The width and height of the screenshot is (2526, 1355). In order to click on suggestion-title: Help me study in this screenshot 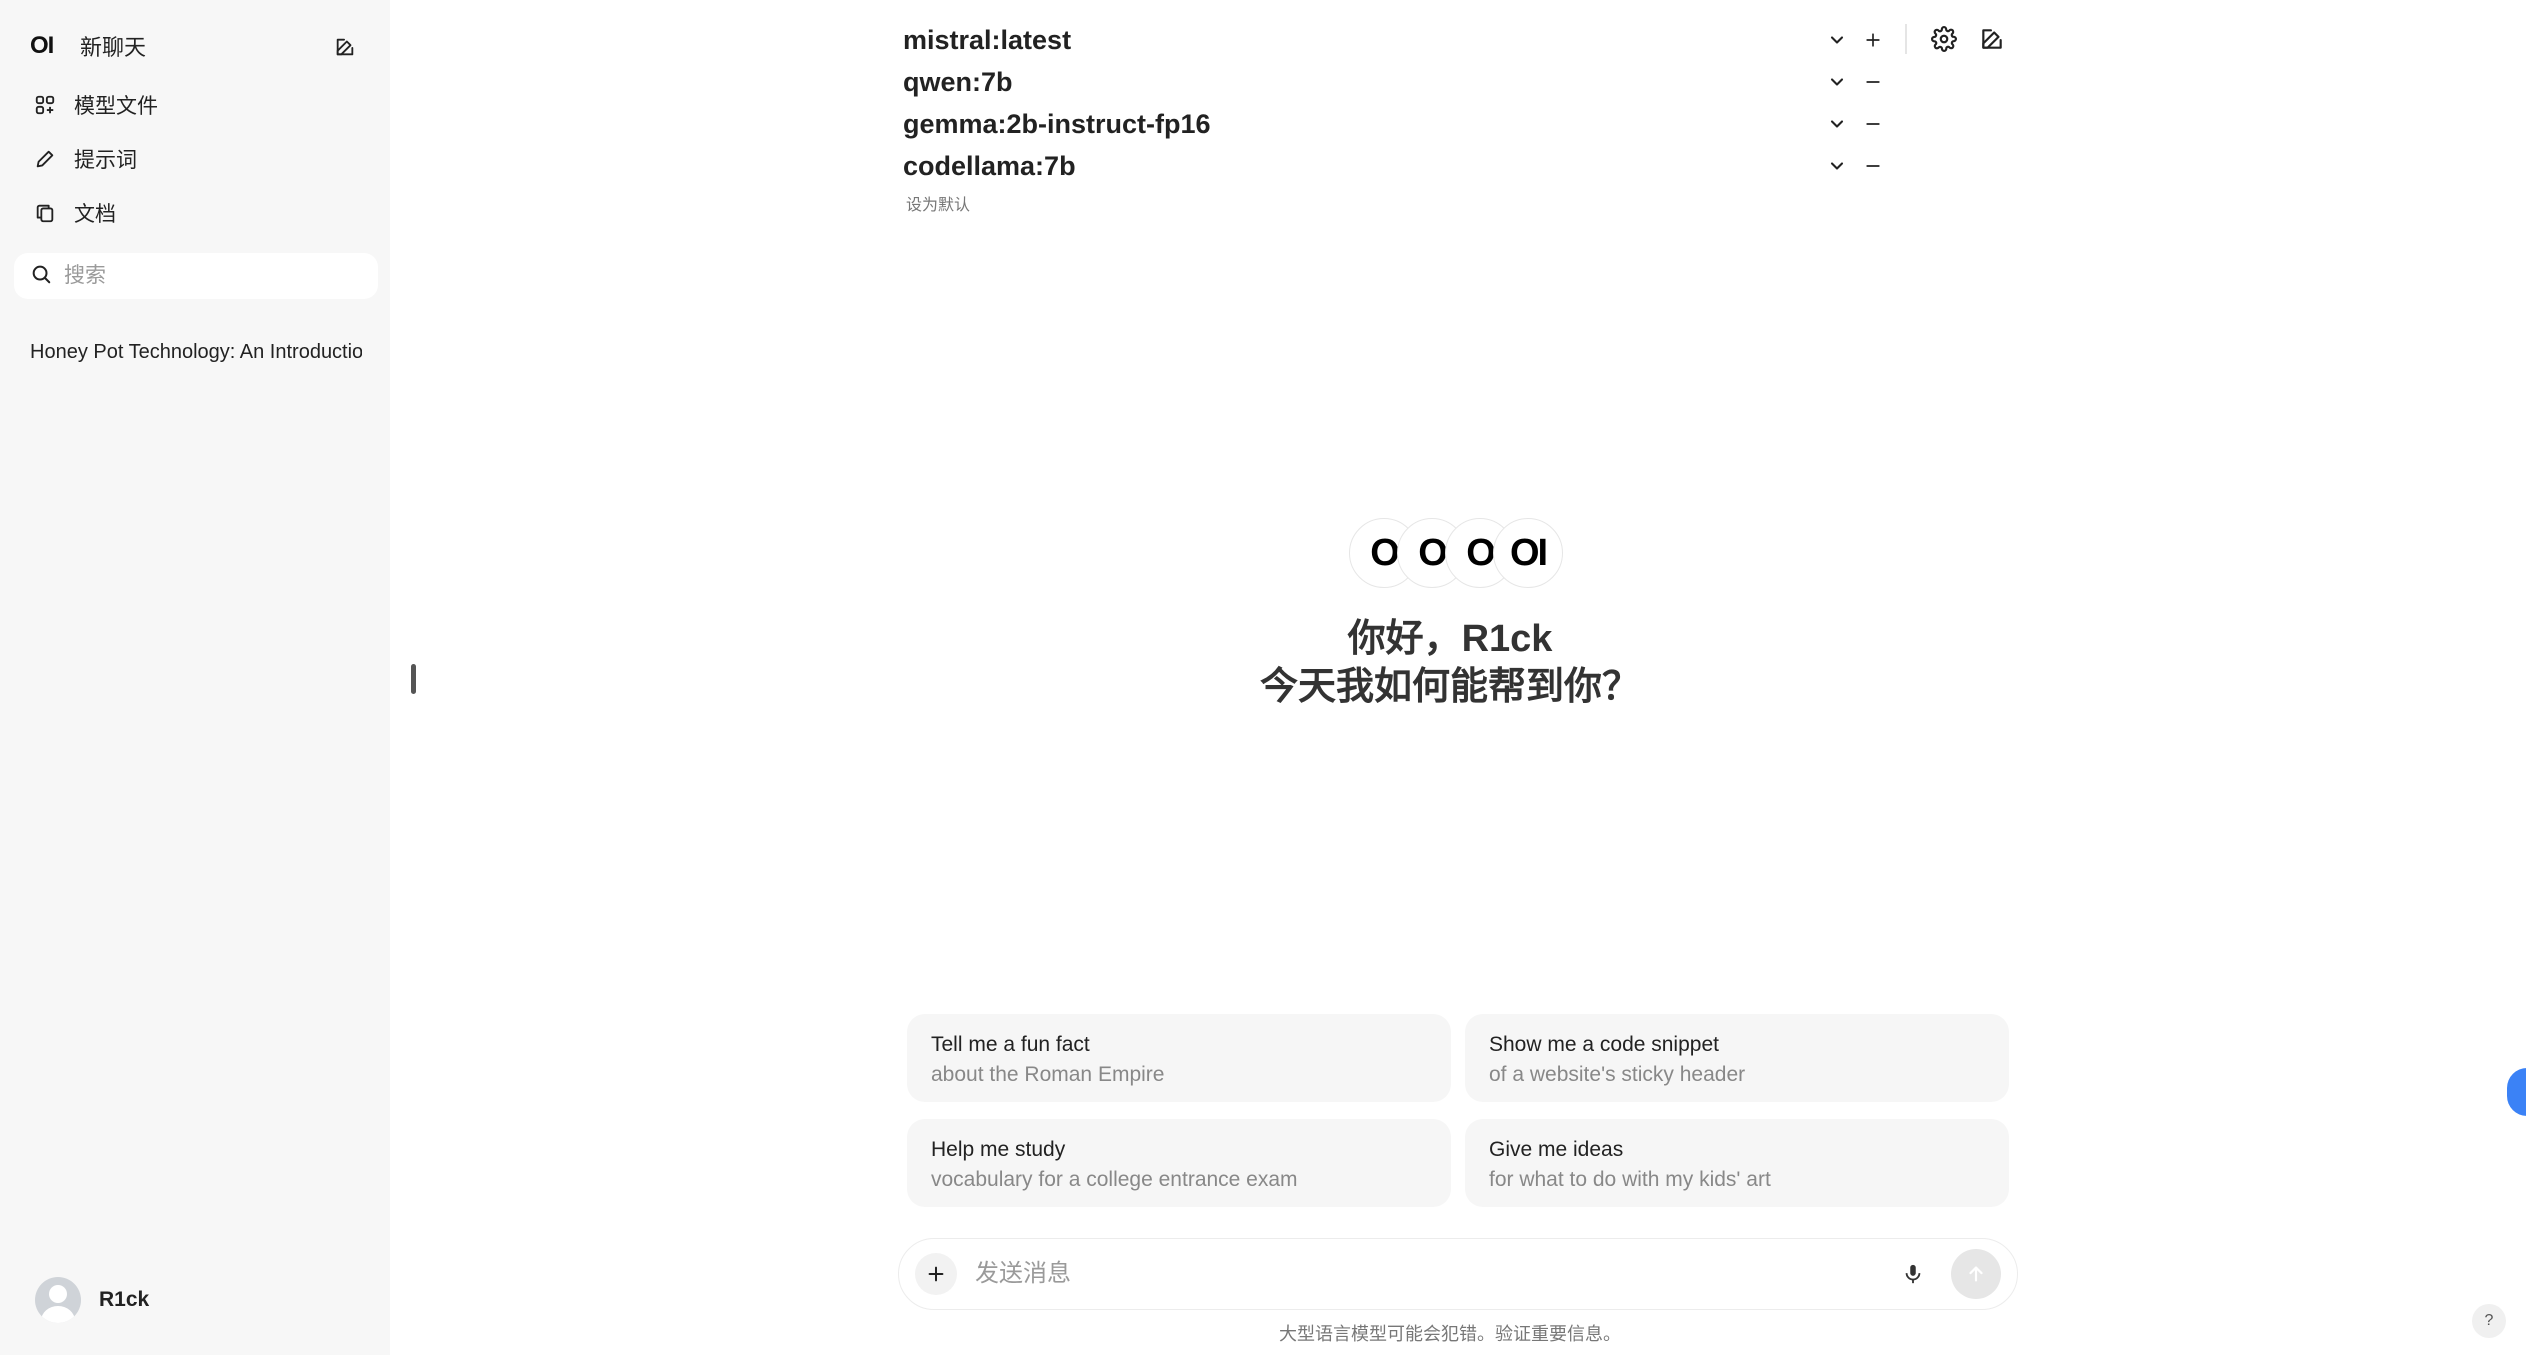, I will do `click(998, 1149)`.